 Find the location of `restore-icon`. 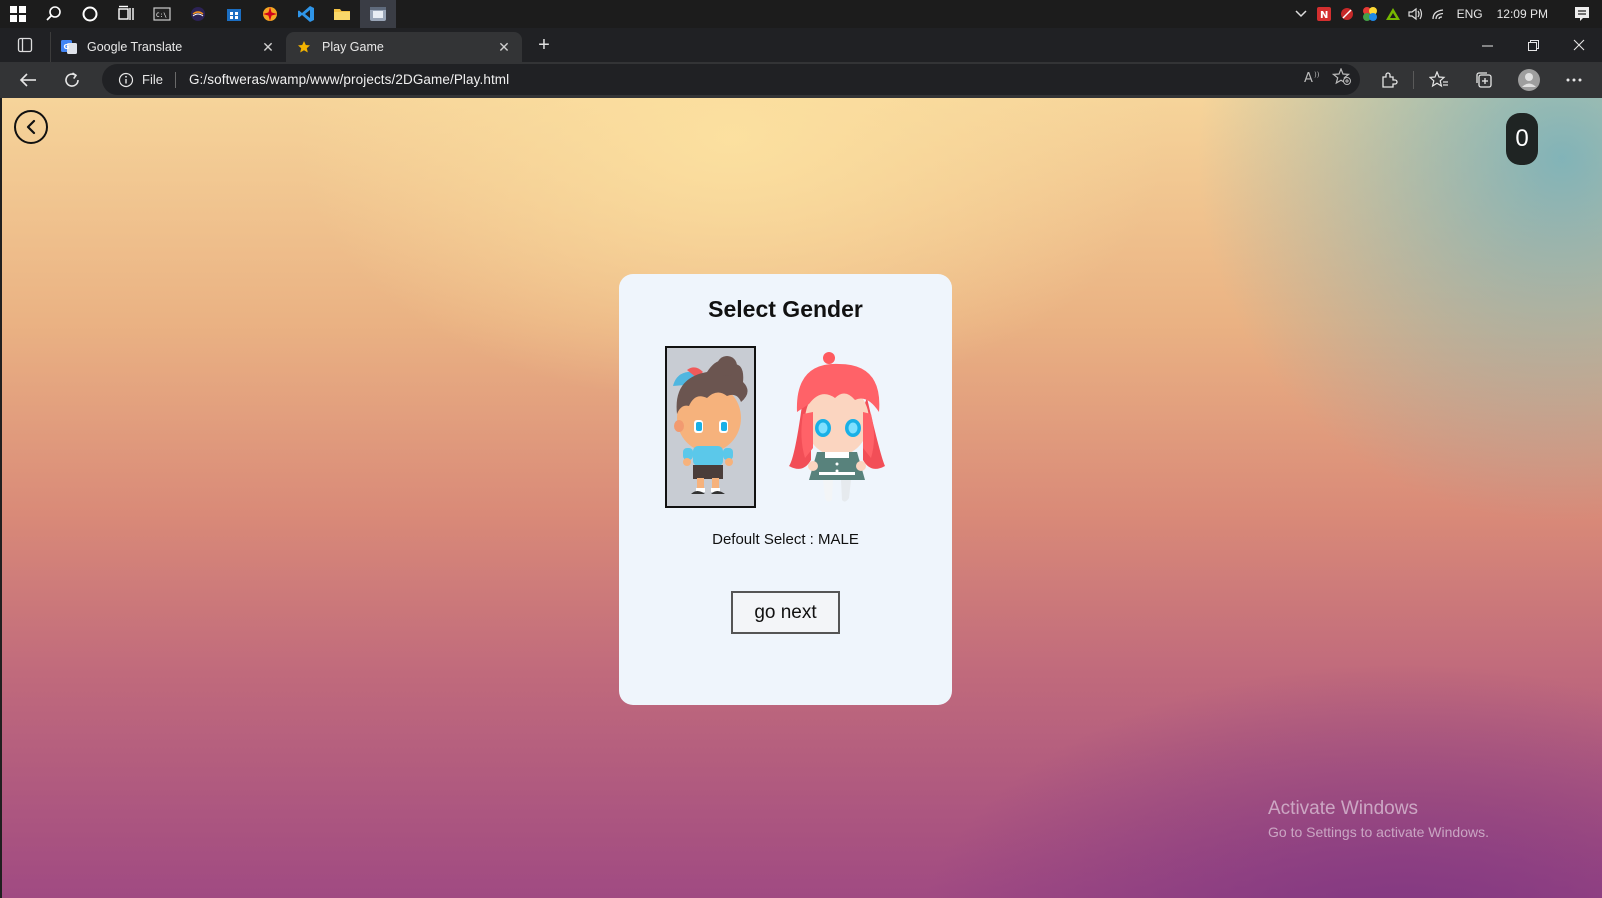

restore-icon is located at coordinates (1533, 45).